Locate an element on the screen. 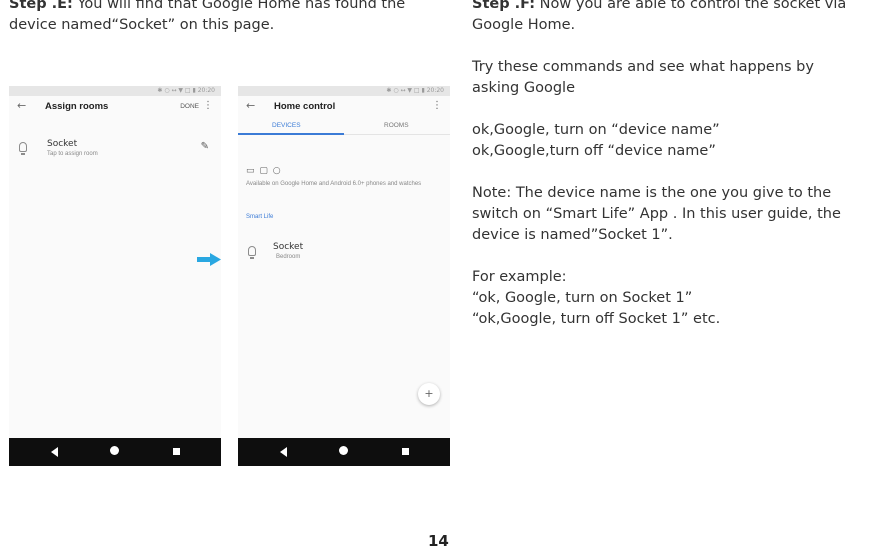 This screenshot has height=550, width=895. tab-bar: DEVICES ROOMS is located at coordinates (344, 126).